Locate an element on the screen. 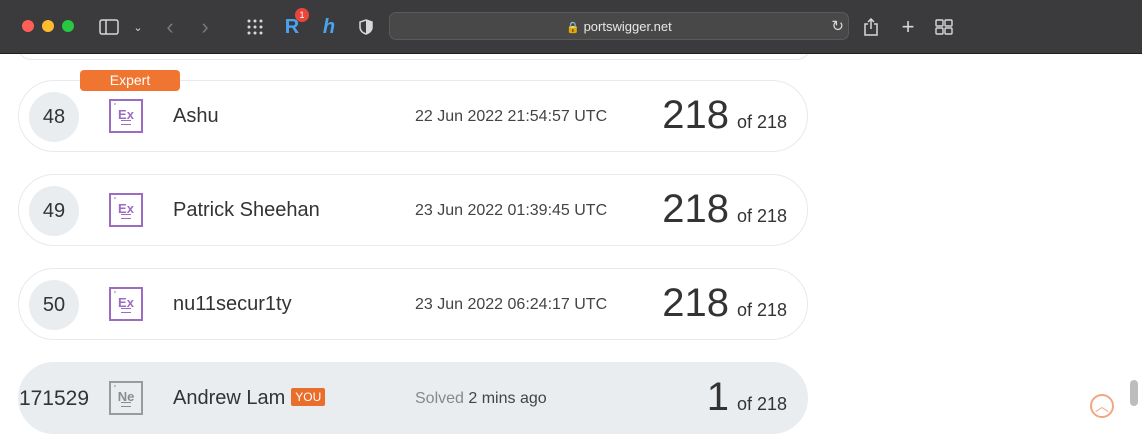  user-name: nu11secur1ty is located at coordinates (232, 304).